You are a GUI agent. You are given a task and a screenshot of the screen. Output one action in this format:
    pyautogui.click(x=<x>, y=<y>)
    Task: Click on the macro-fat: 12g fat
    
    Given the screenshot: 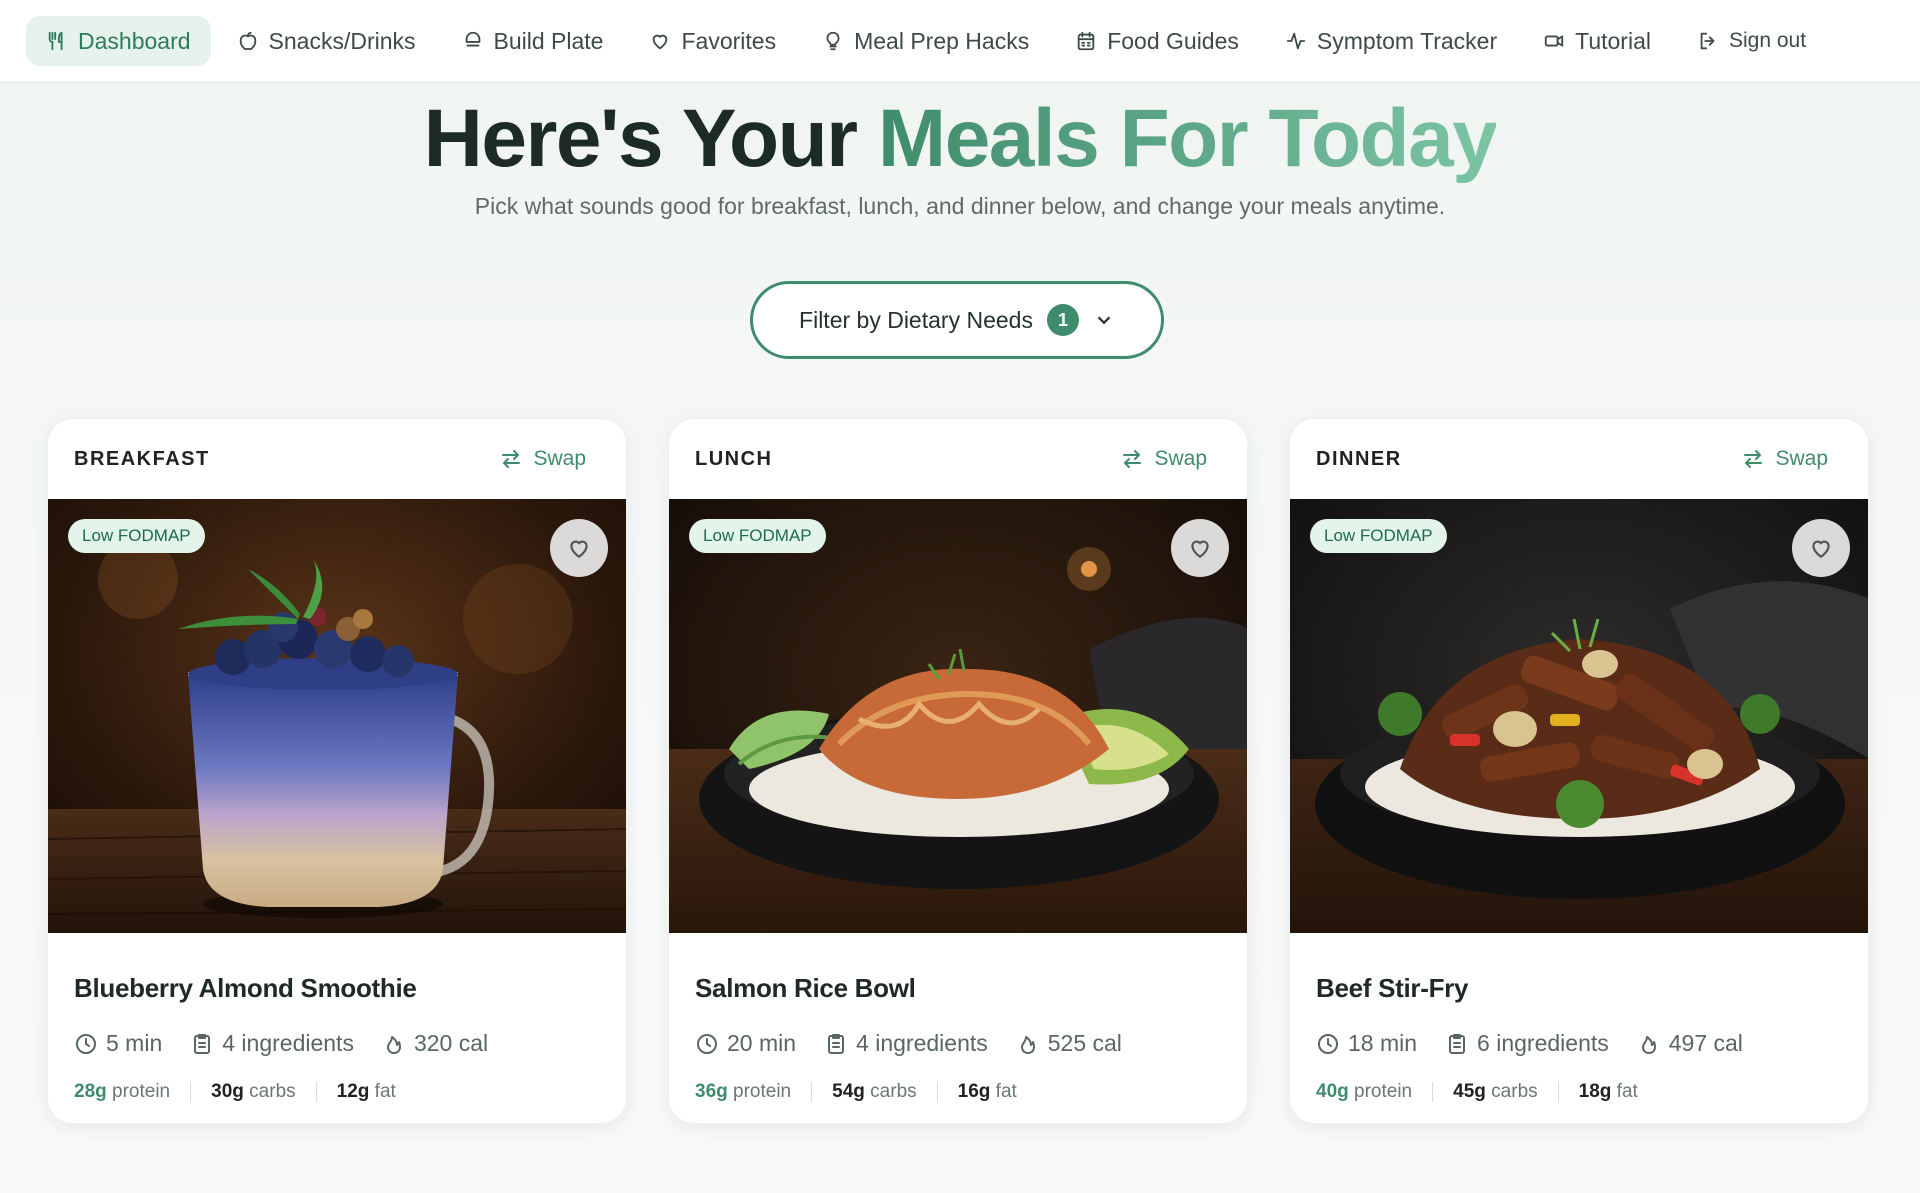 What is the action you would take?
    pyautogui.click(x=366, y=1092)
    